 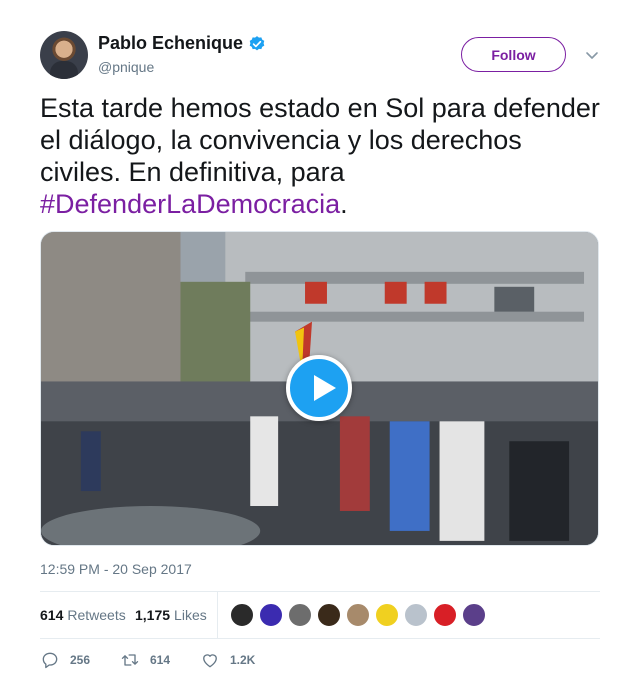 What do you see at coordinates (320, 56) in the screenshot?
I see `tweet-header: Pablo Echenique @pnique Follow` at bounding box center [320, 56].